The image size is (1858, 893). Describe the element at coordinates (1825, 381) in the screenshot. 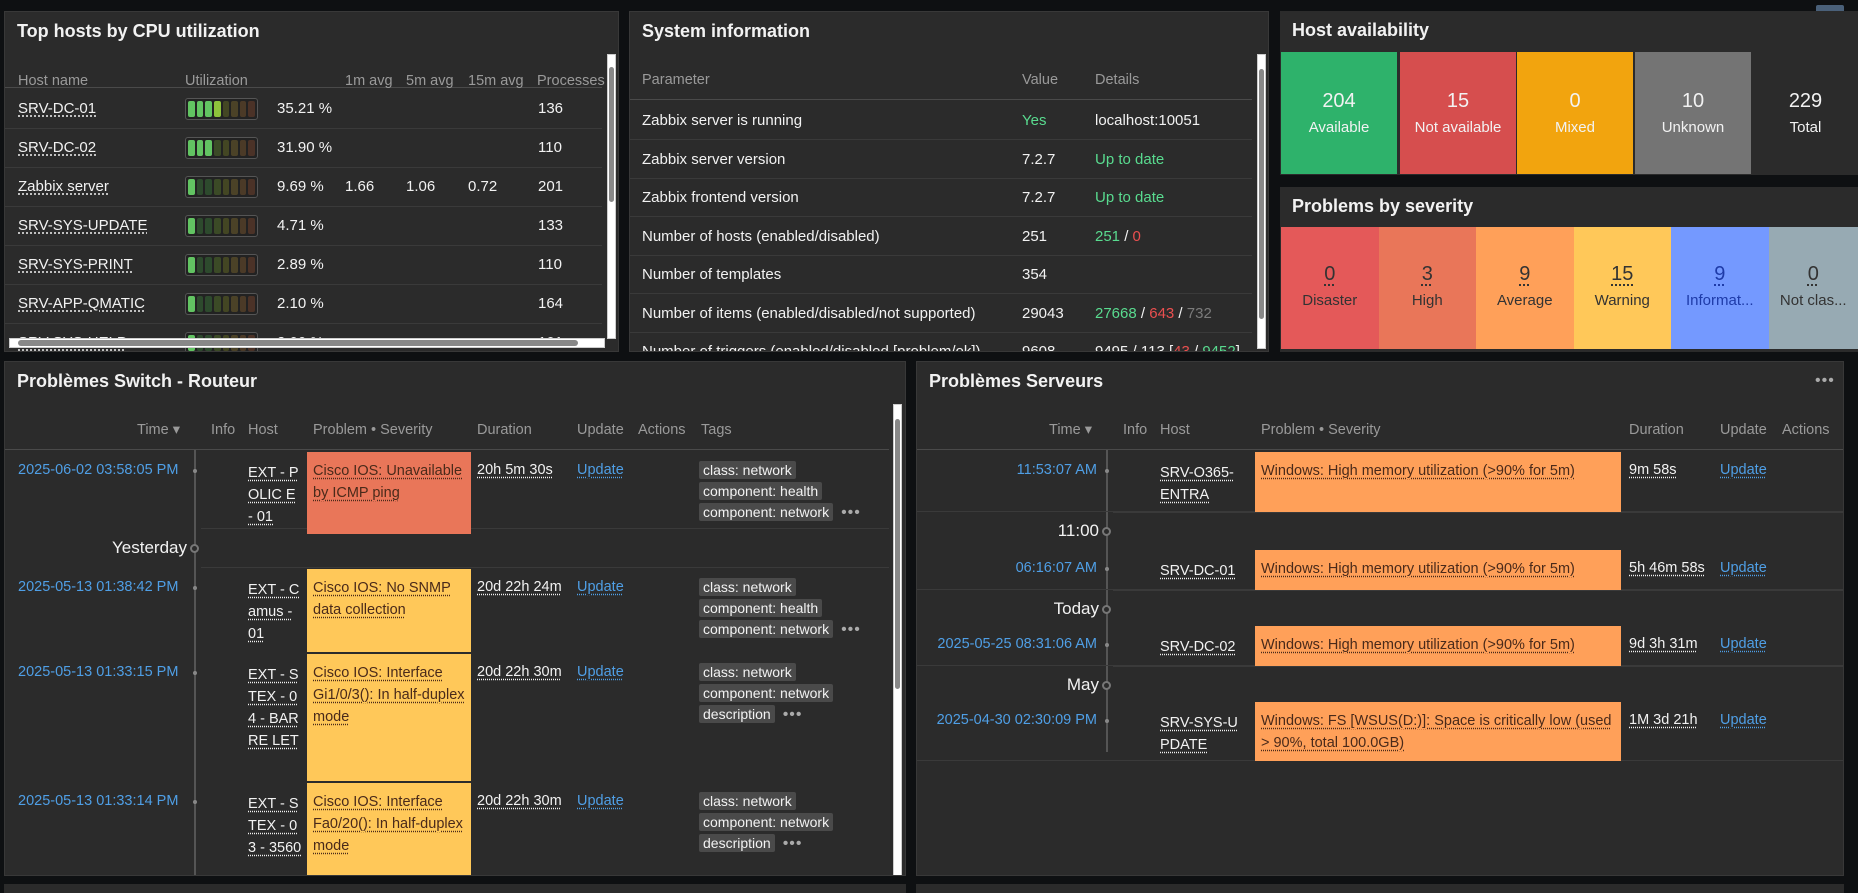

I see `more-icon: •••` at that location.